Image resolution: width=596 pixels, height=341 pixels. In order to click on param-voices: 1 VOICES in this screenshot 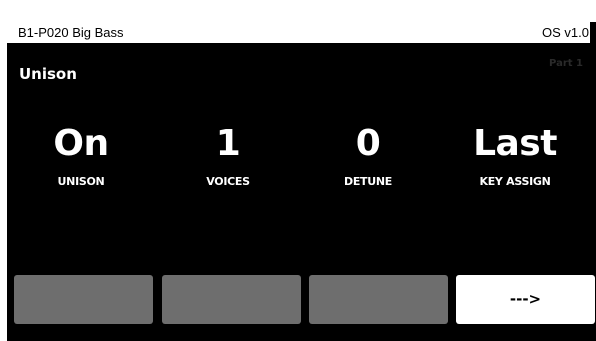, I will do `click(228, 155)`.